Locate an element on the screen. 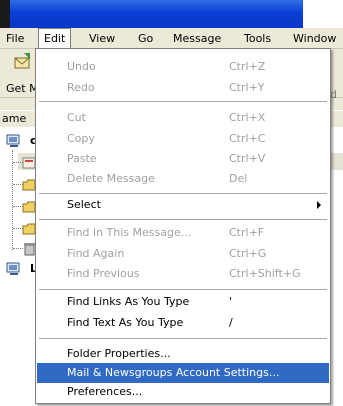  menu-item-shortcut: Ctrl+F is located at coordinates (247, 232).